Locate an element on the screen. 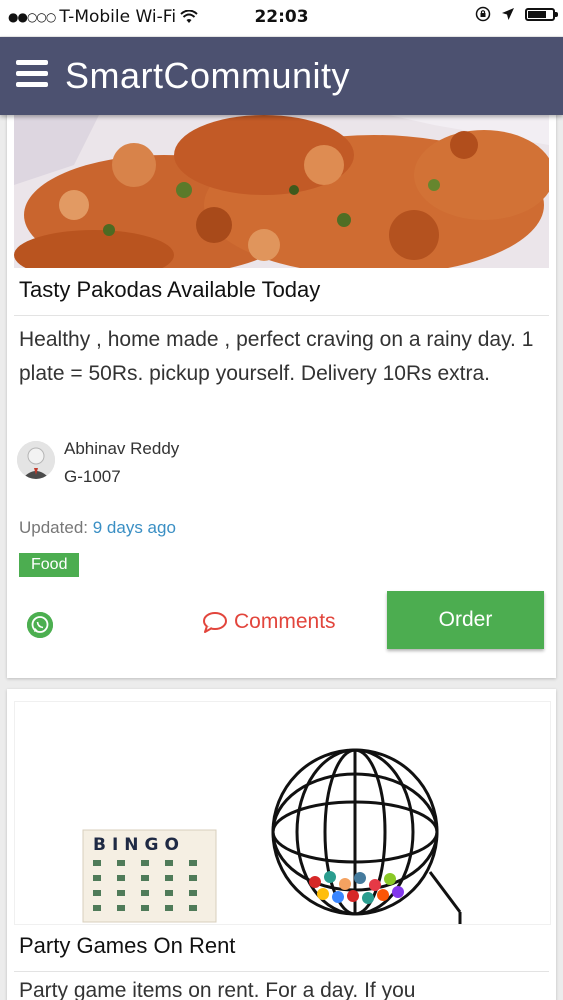  author-unit: G-1007 is located at coordinates (92, 476).